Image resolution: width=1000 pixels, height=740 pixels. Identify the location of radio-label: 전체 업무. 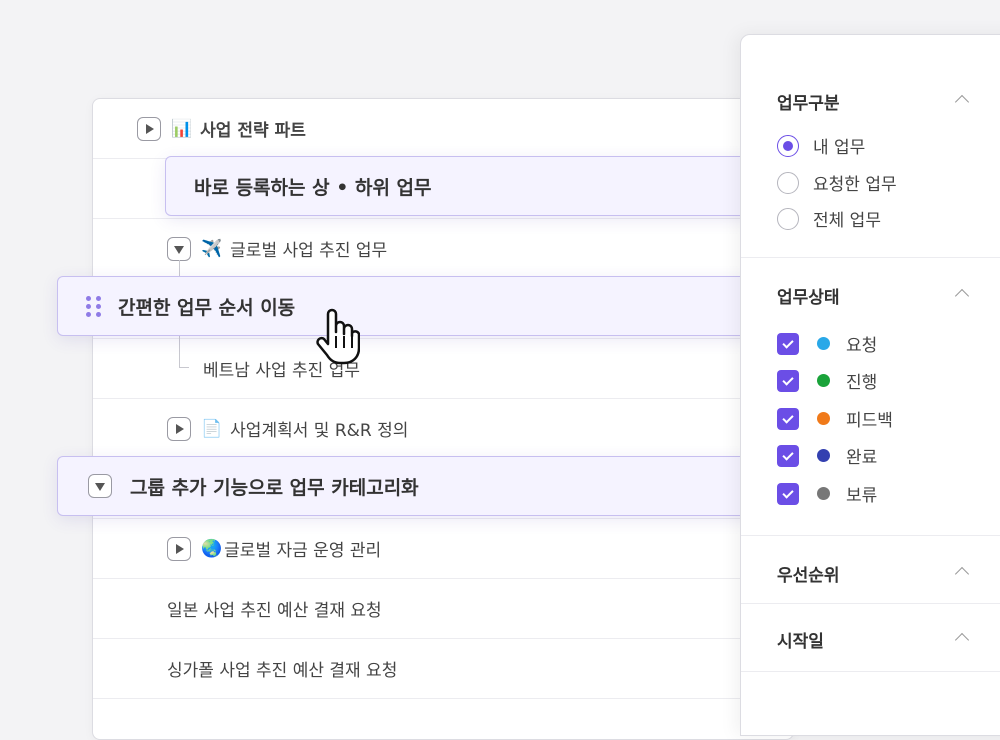
(847, 221).